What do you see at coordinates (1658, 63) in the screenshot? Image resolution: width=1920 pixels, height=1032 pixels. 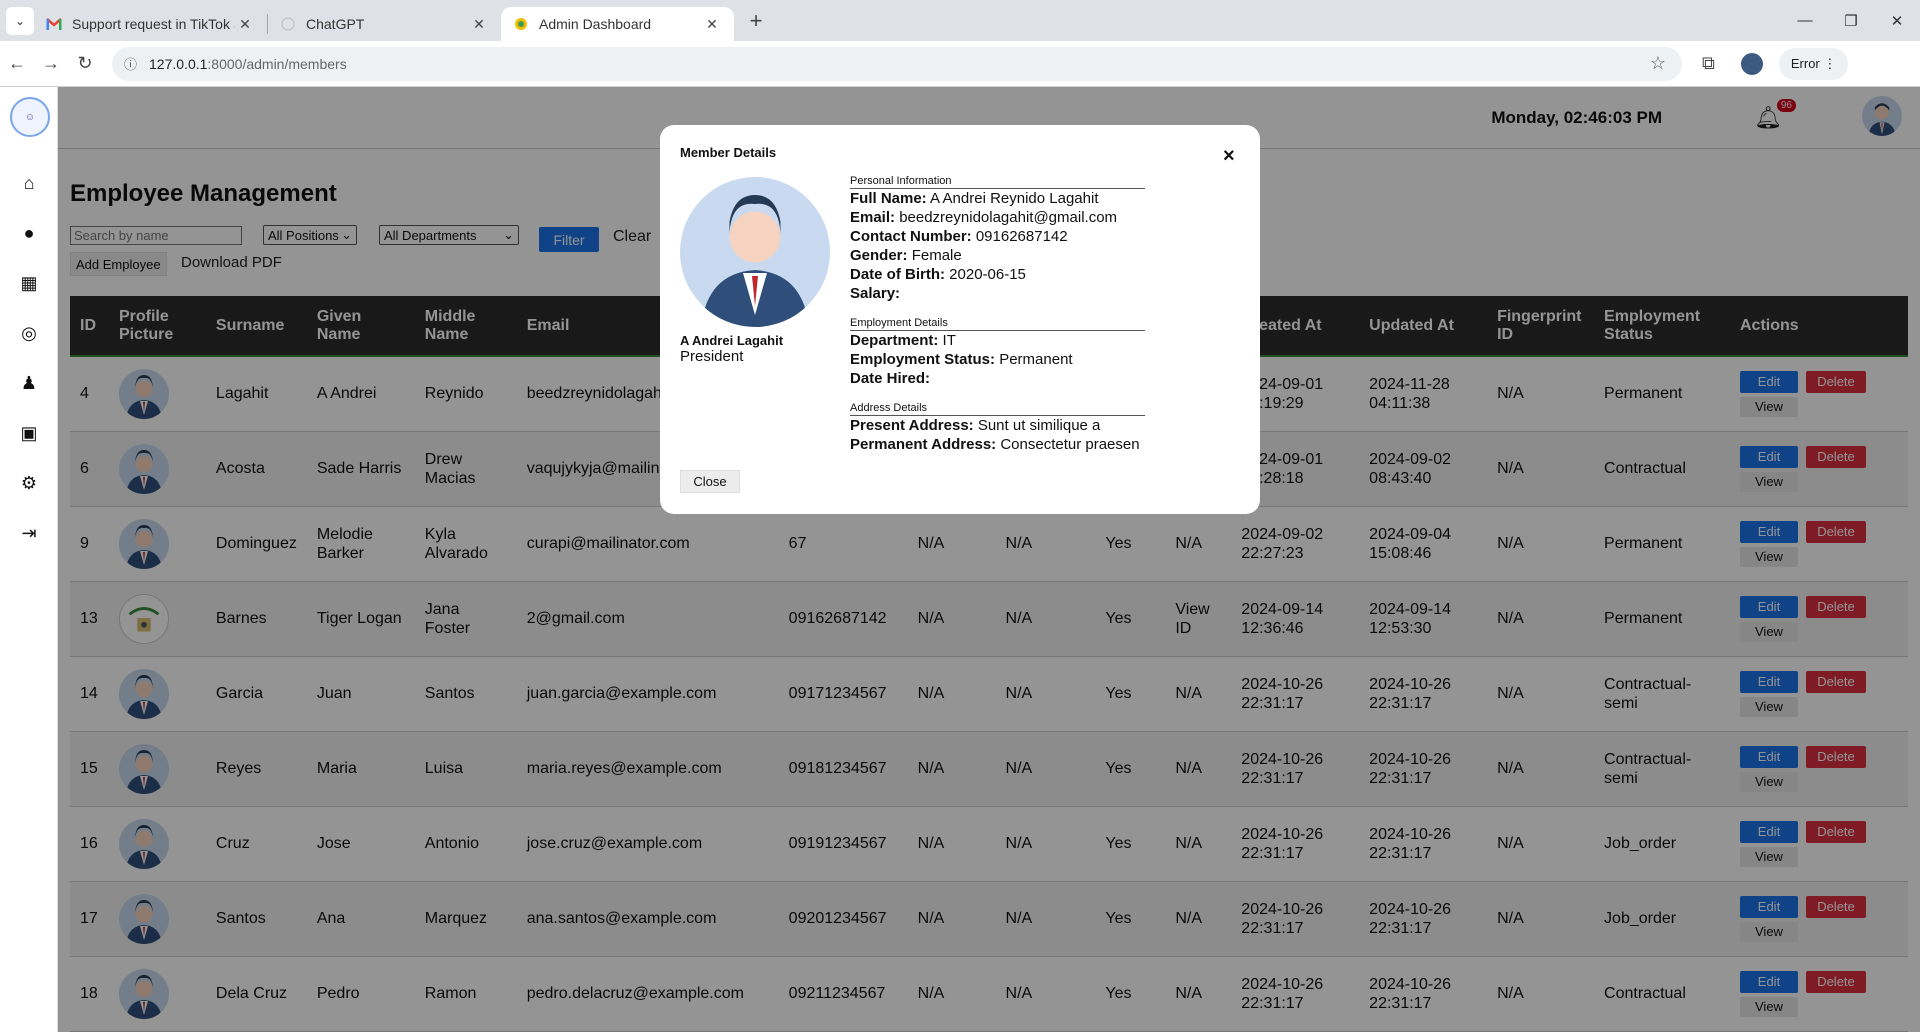 I see `bookmark-star-icon: ☆` at bounding box center [1658, 63].